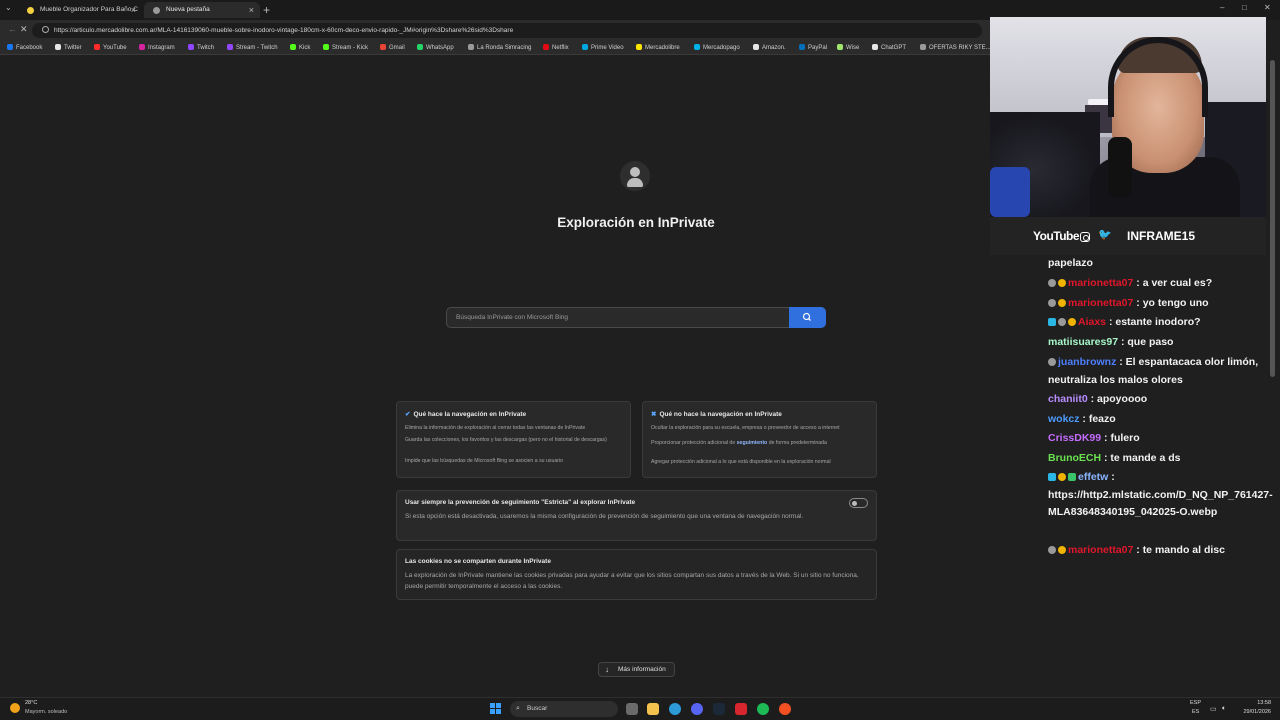 This screenshot has height=720, width=1280. What do you see at coordinates (110, 48) in the screenshot?
I see `bookmark-item: YouTube` at bounding box center [110, 48].